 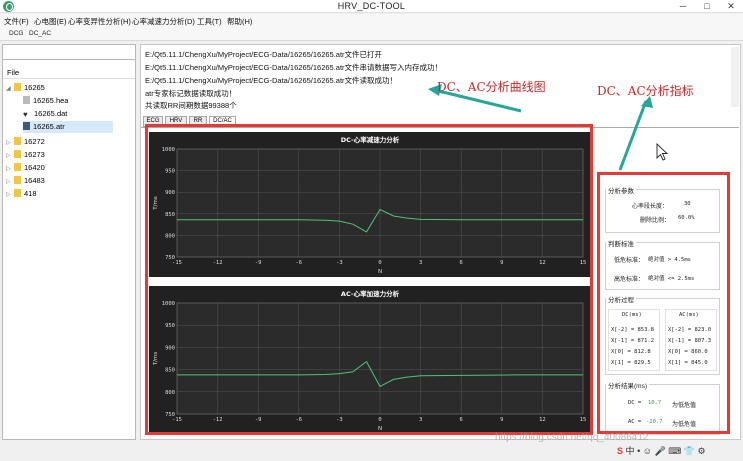 I want to click on heart-icon: ♥, so click(x=25, y=114).